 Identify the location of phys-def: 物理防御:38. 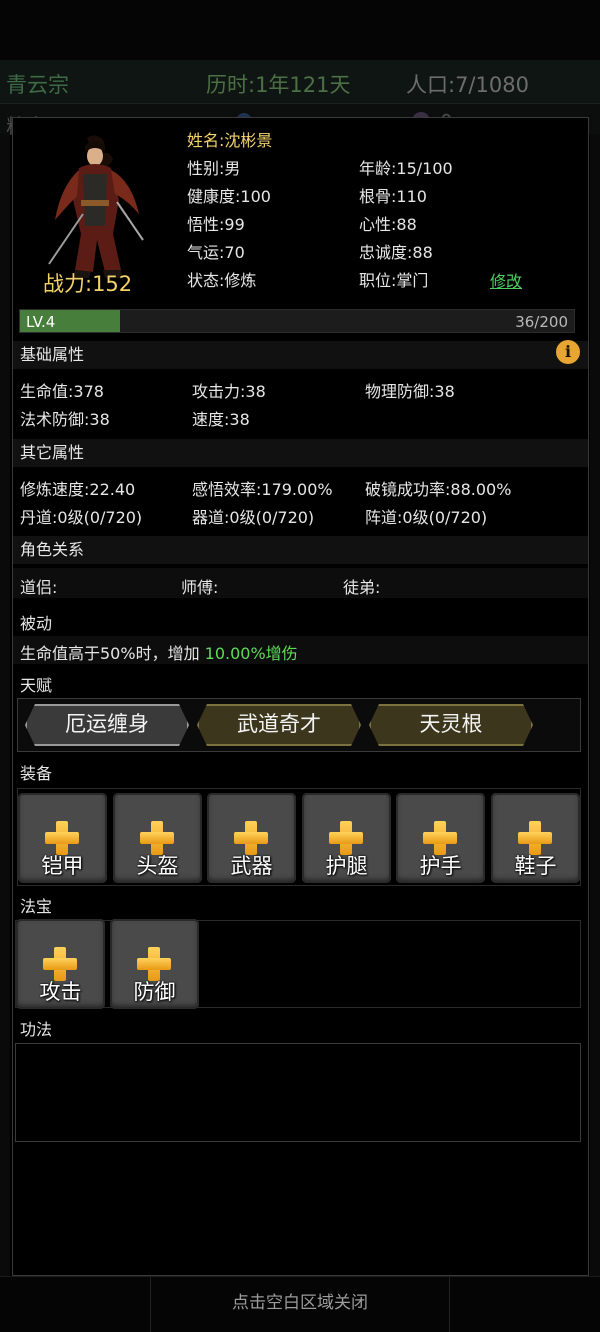
(410, 391).